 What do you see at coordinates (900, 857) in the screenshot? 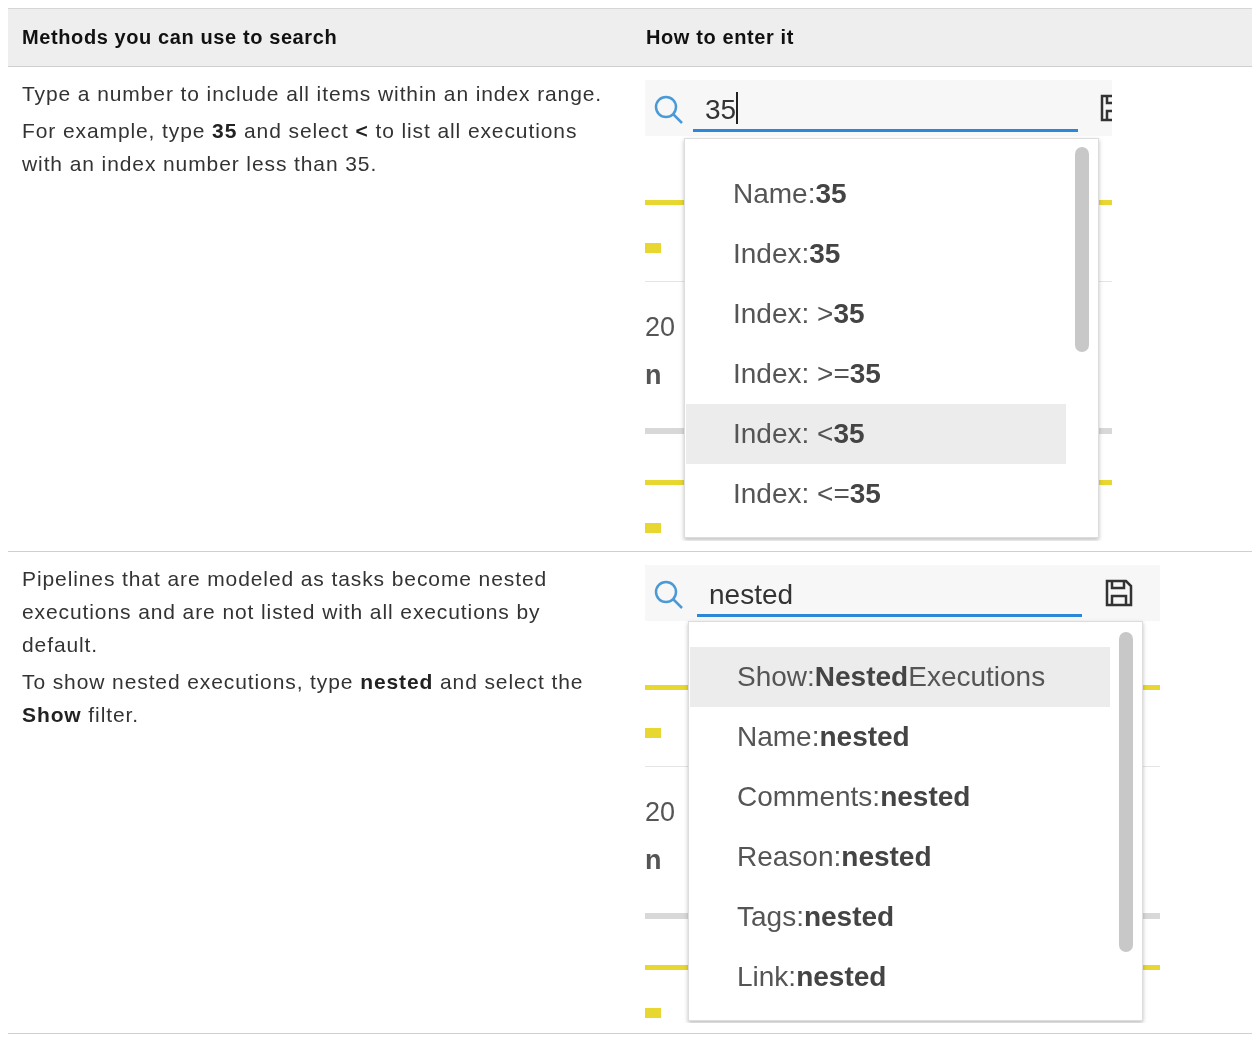
I see `suggestion-item: Reason:nested` at bounding box center [900, 857].